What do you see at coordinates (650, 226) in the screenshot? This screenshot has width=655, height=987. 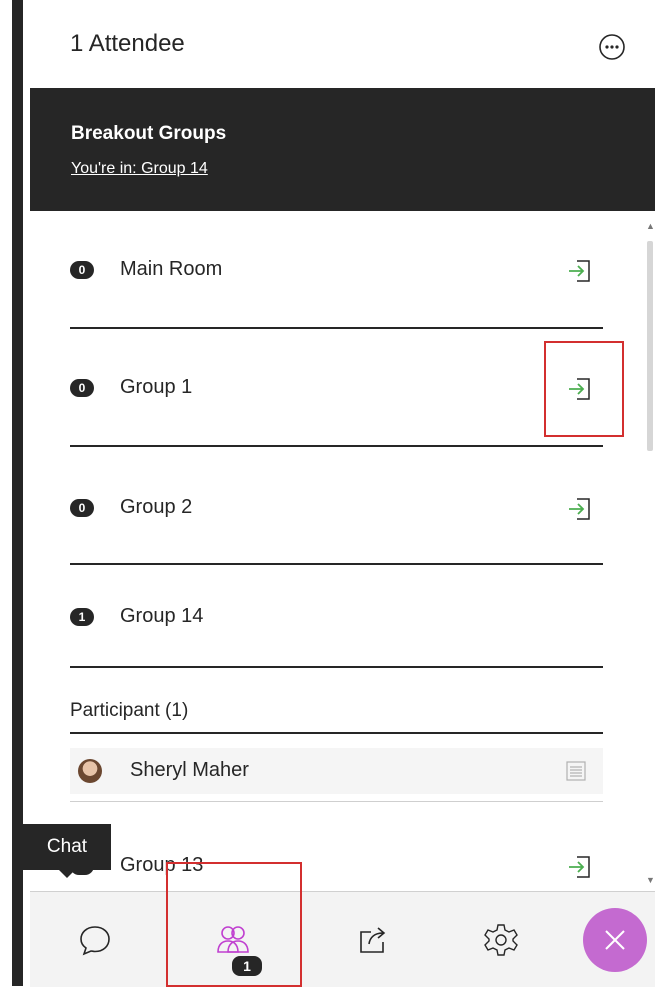 I see `scroll-up-icon: ▲` at bounding box center [650, 226].